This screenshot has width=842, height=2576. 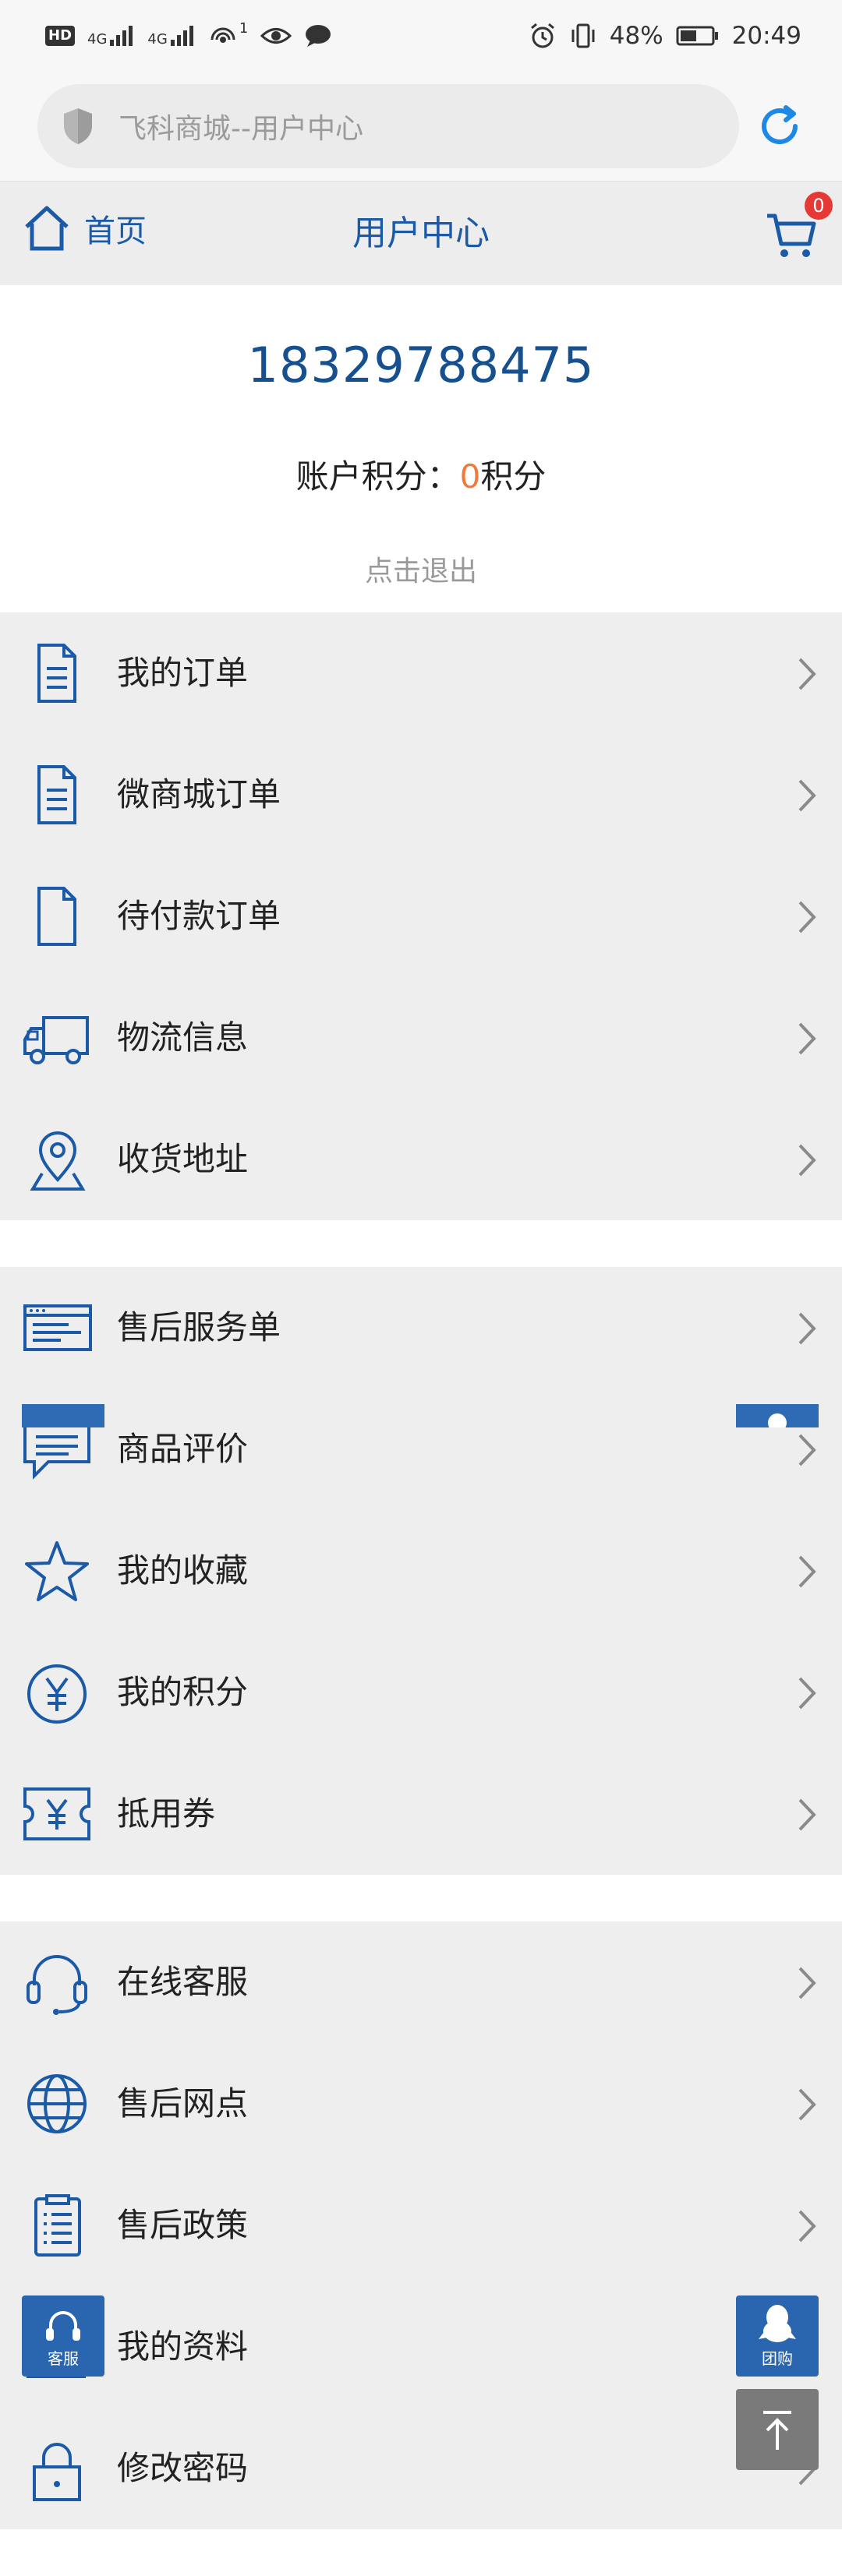 I want to click on menu-item-online-support: 在线客服, so click(x=421, y=1982).